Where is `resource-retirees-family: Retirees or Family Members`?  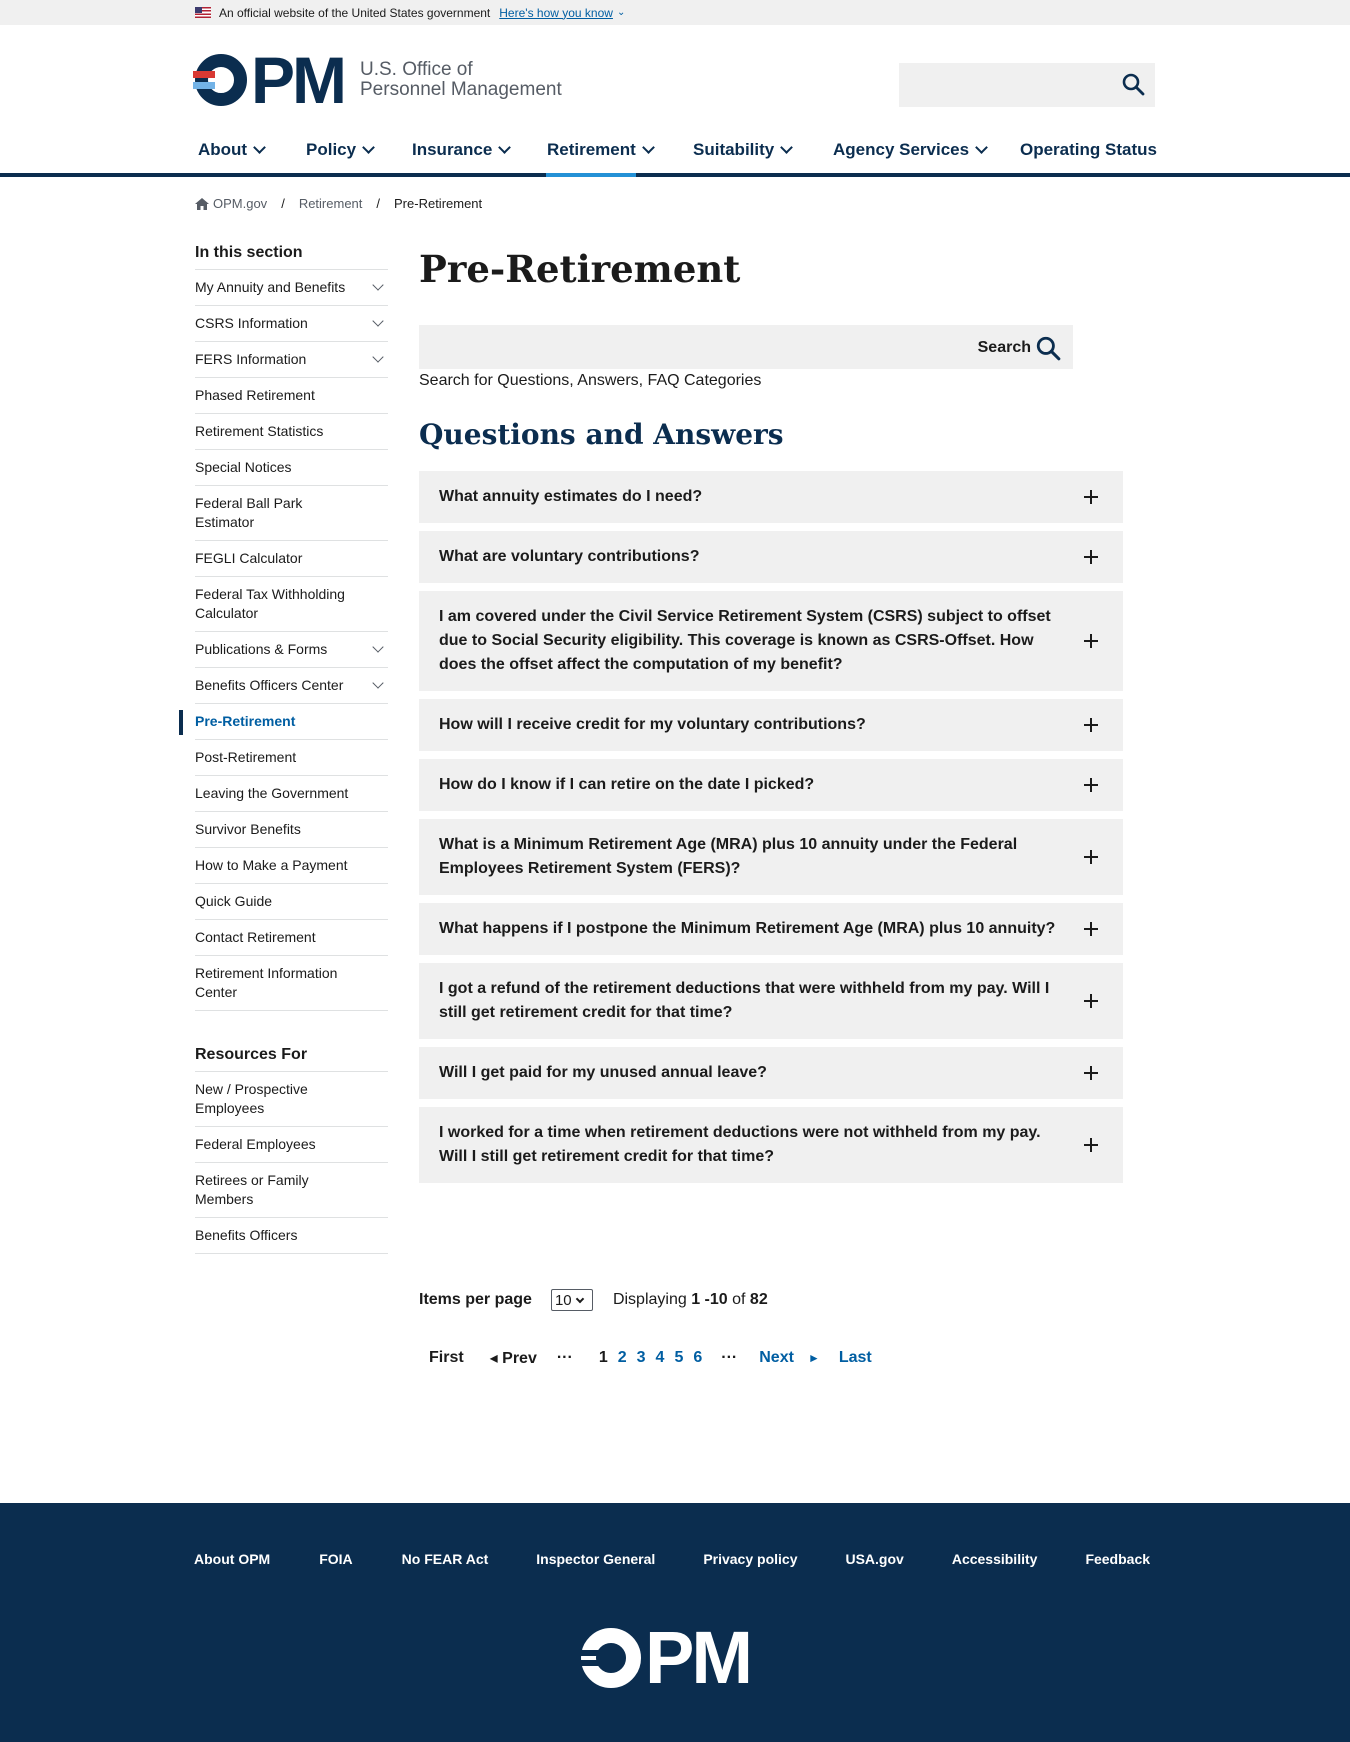 resource-retirees-family: Retirees or Family Members is located at coordinates (291, 1190).